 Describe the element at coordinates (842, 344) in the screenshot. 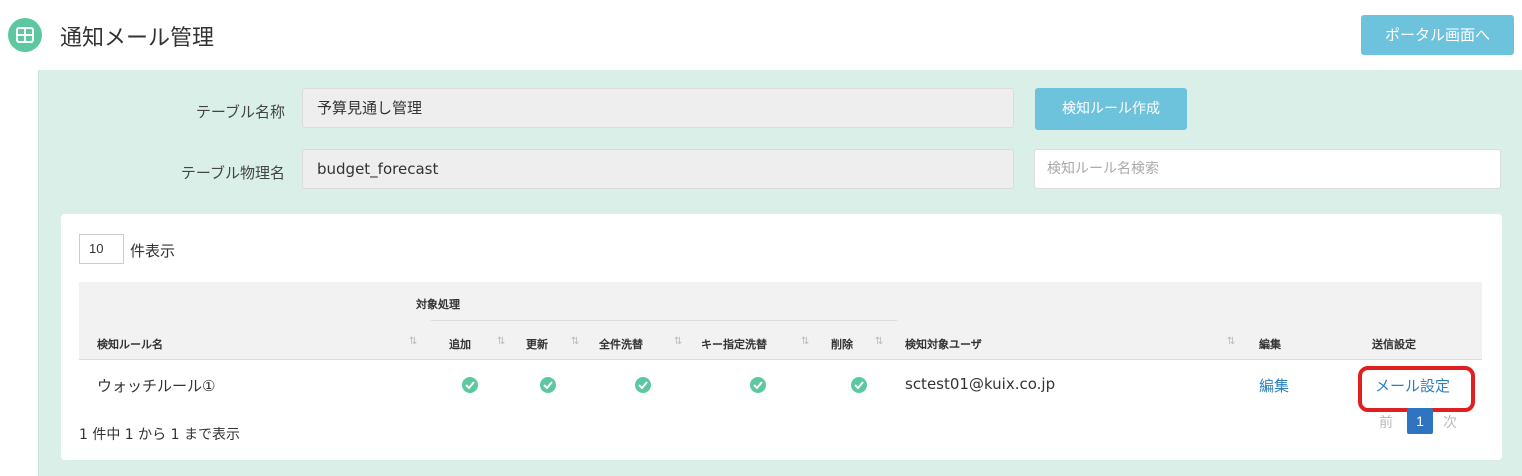

I see `col-delete: 削除` at that location.